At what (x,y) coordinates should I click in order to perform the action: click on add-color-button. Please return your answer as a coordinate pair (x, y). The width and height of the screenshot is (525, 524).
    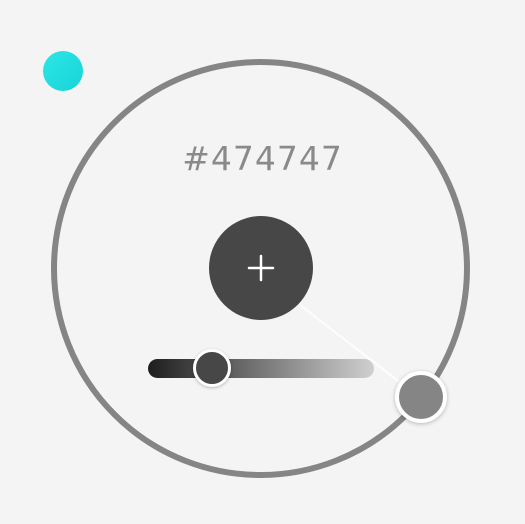
    Looking at the image, I should click on (261, 268).